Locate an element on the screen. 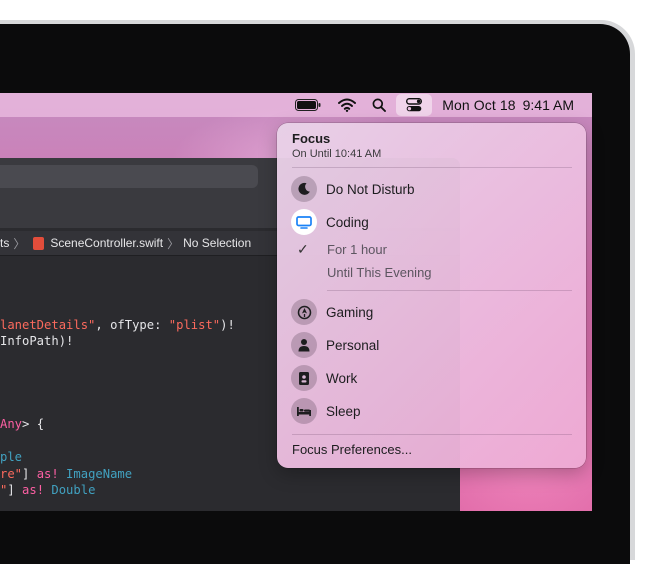  coding-option-label: Until This Evening is located at coordinates (379, 272).